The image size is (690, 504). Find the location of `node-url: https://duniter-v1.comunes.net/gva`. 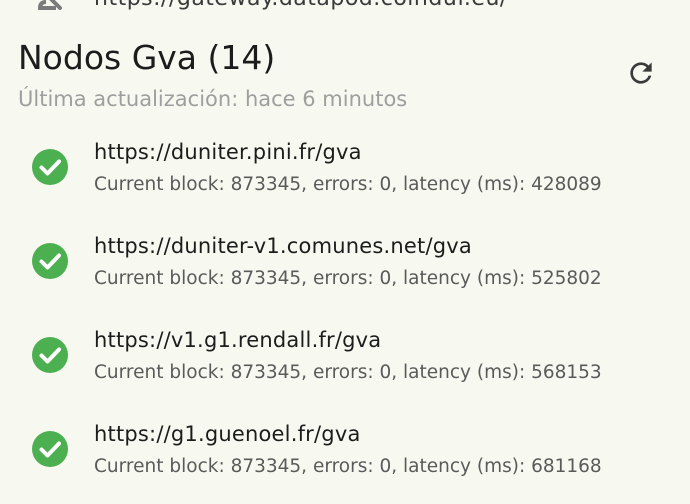

node-url: https://duniter-v1.comunes.net/gva is located at coordinates (283, 246).